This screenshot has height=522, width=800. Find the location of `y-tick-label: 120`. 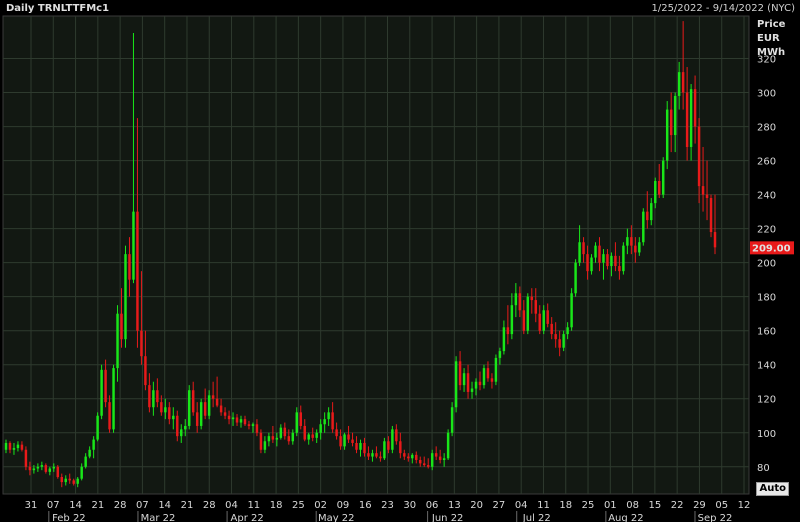

y-tick-label: 120 is located at coordinates (766, 400).